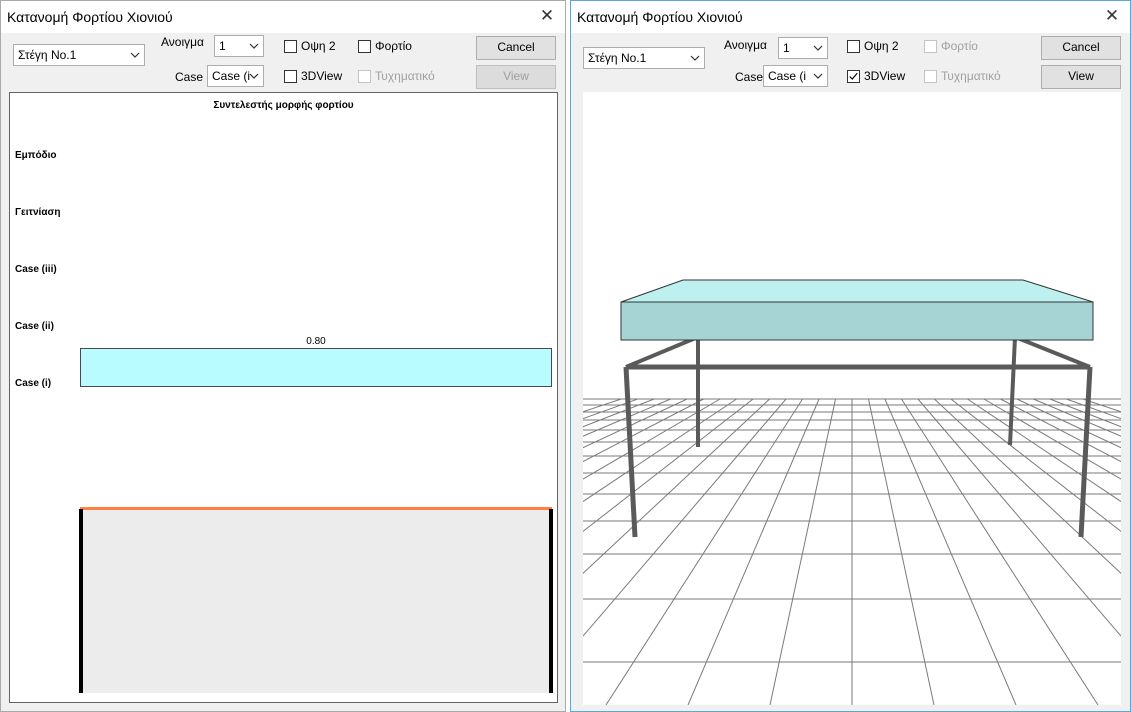 This screenshot has height=712, width=1131. What do you see at coordinates (316, 367) in the screenshot?
I see `load-distribution-bar` at bounding box center [316, 367].